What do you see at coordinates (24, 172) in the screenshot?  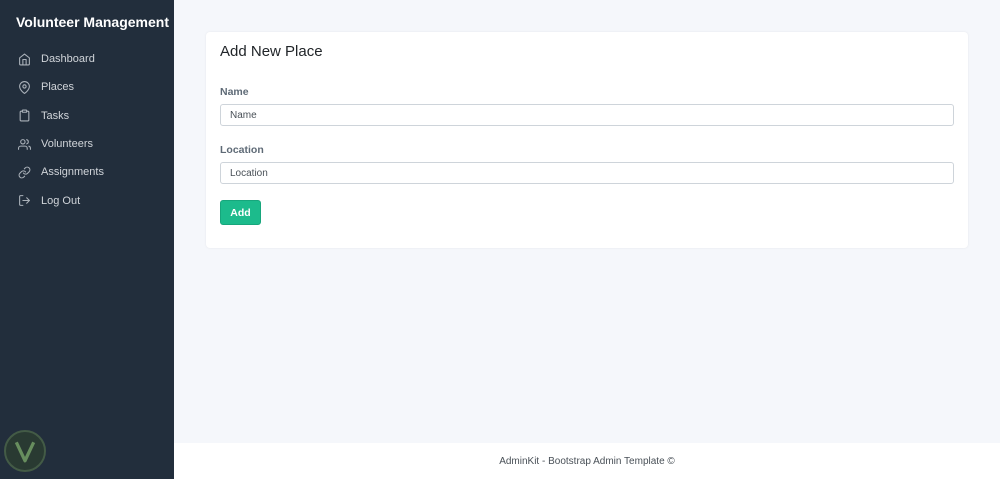 I see `link-icon` at bounding box center [24, 172].